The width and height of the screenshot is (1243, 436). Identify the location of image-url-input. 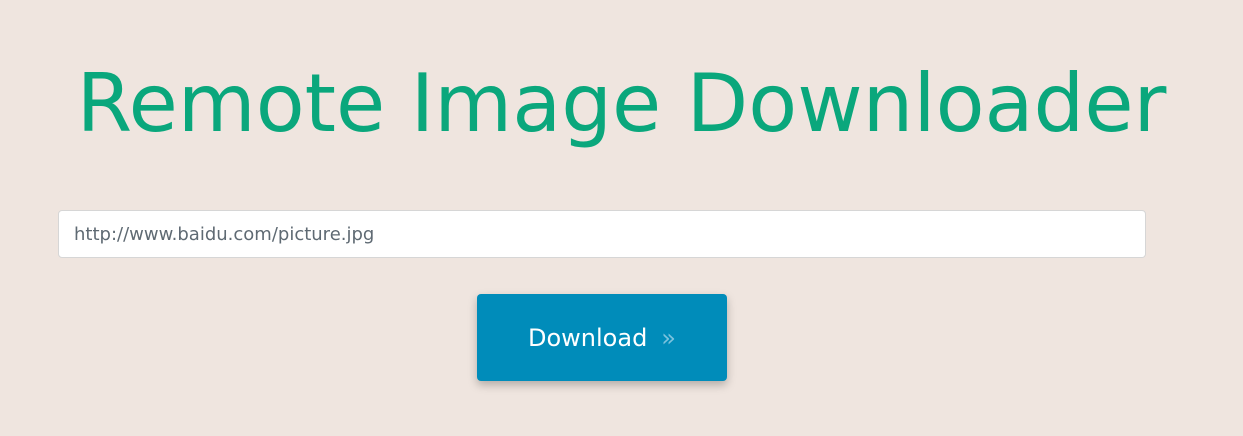
(602, 234).